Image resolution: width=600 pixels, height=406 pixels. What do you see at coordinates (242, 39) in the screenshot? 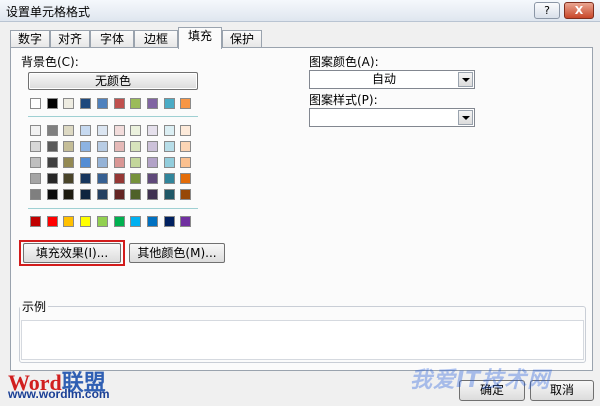
I see `tab-protection: 保护` at bounding box center [242, 39].